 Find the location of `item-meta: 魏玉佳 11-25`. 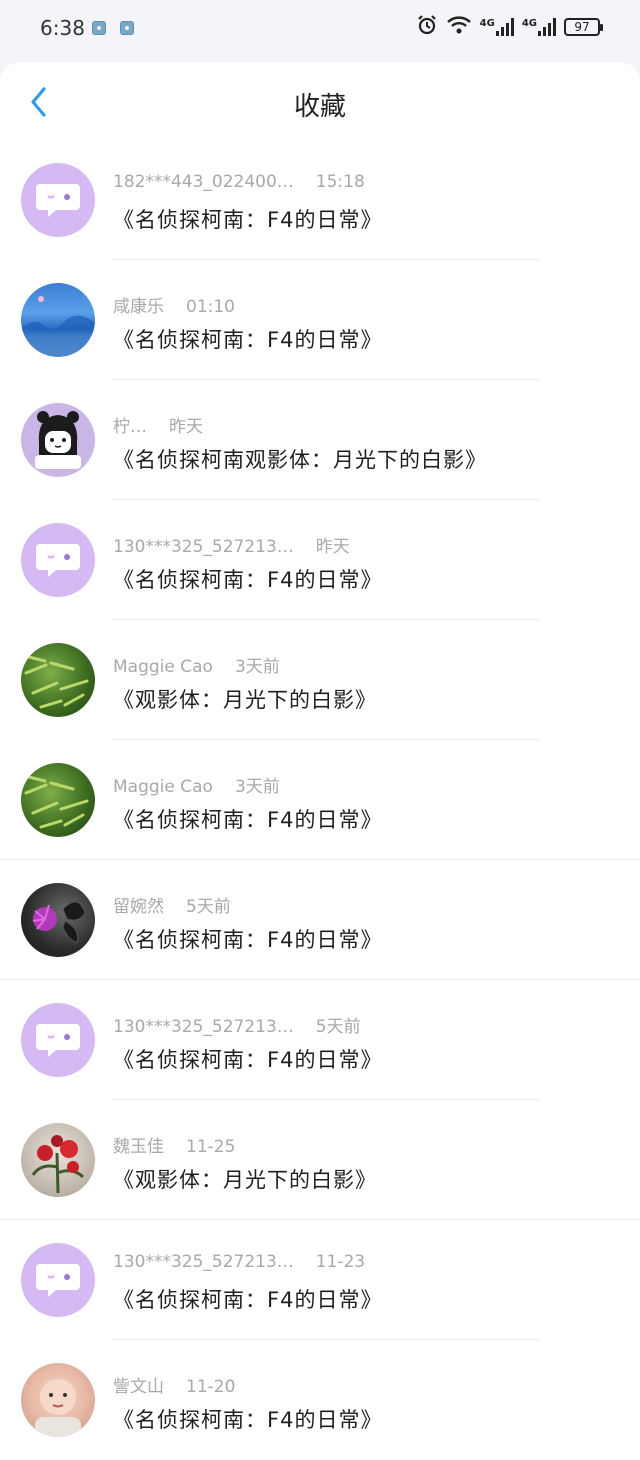

item-meta: 魏玉佳 11-25 is located at coordinates (174, 1144).